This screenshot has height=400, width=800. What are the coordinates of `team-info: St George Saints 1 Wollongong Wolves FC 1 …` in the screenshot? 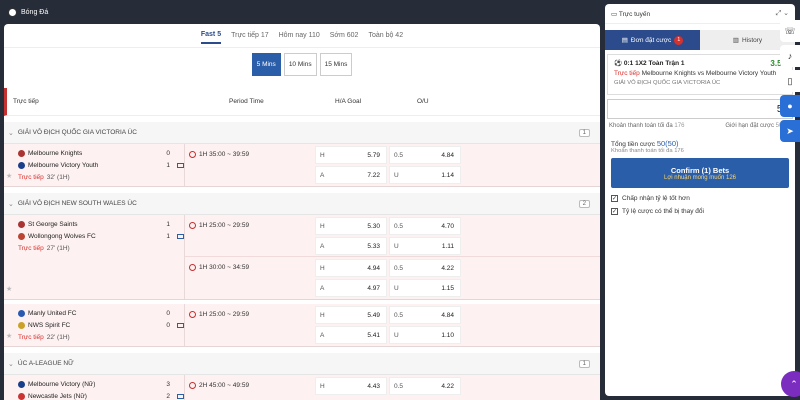 It's located at (94, 257).